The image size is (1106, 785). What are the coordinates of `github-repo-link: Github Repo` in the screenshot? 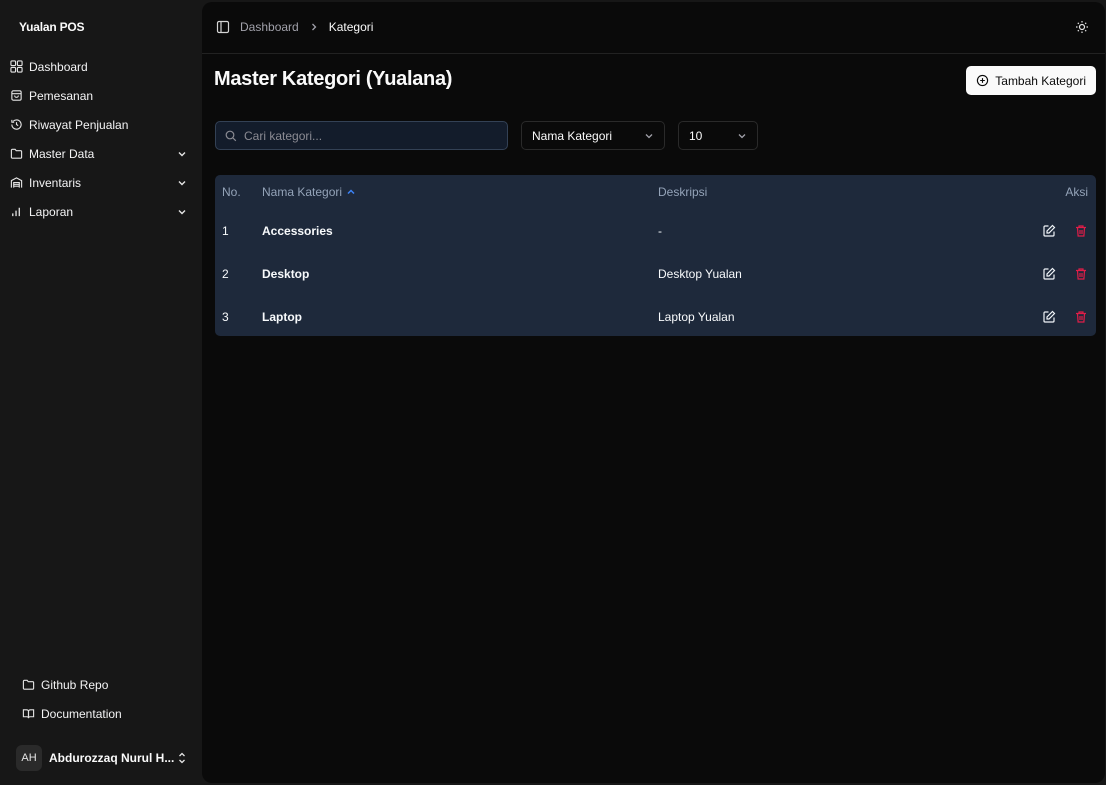 It's located at (106, 684).